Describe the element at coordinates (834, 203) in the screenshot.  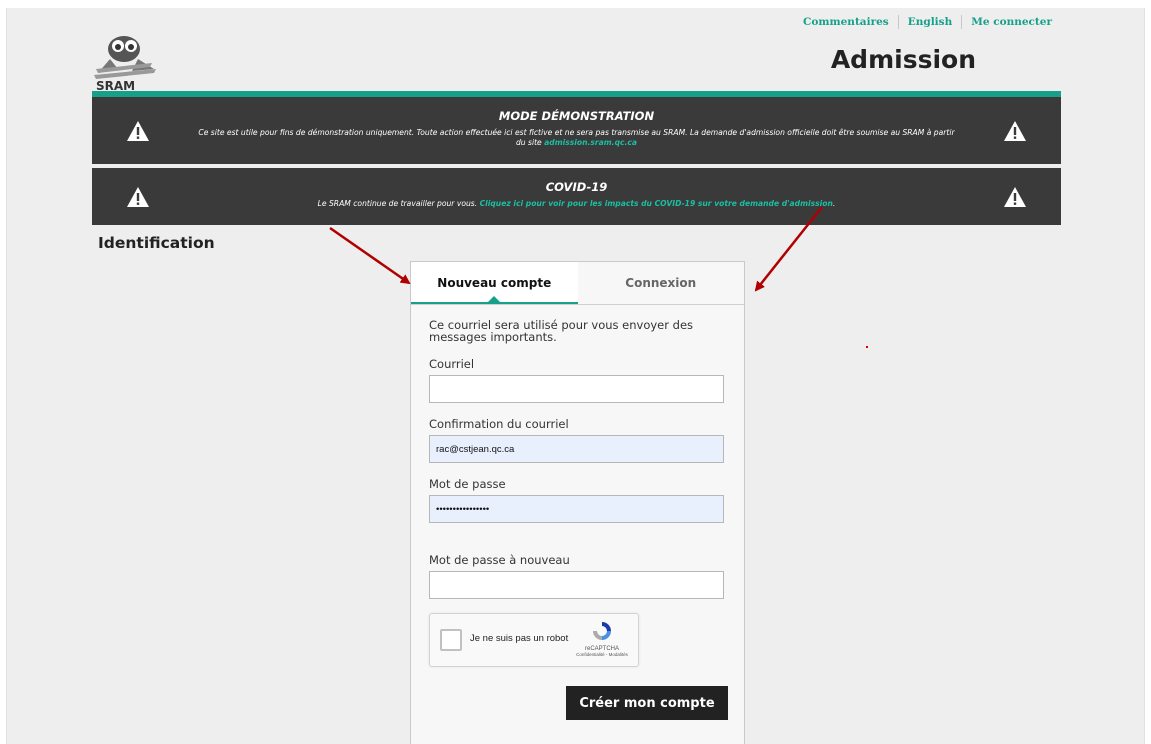
I see `covid-banner-suffix: .` at that location.